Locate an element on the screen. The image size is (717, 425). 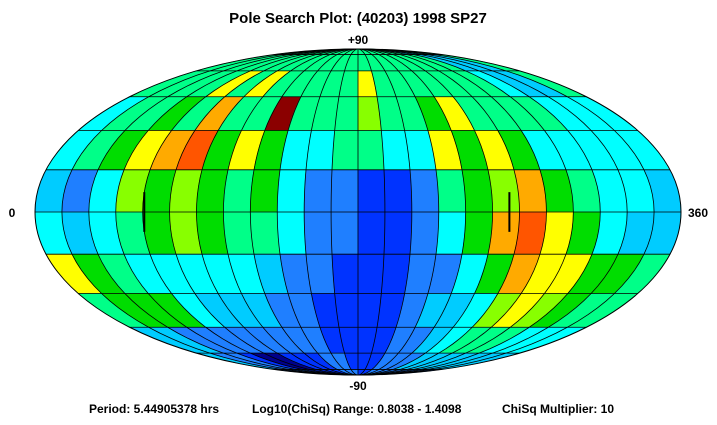
label-north-pole: +90 is located at coordinates (358, 40).